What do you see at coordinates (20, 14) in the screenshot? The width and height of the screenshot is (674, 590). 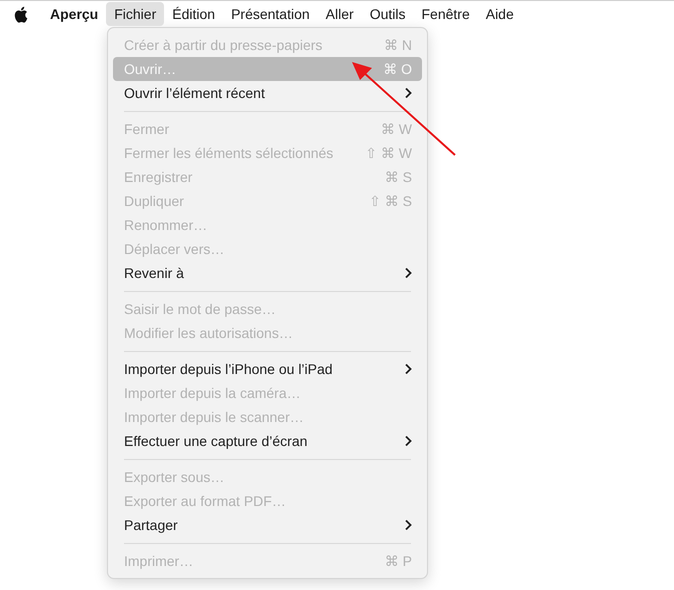 I see `apple-logo-icon` at bounding box center [20, 14].